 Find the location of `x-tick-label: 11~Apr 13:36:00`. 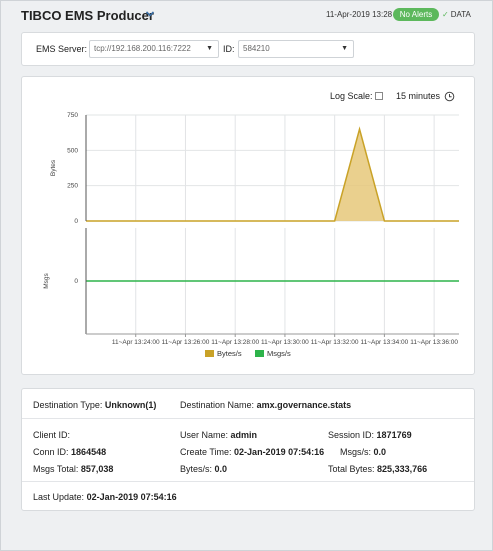

x-tick-label: 11~Apr 13:36:00 is located at coordinates (434, 342).